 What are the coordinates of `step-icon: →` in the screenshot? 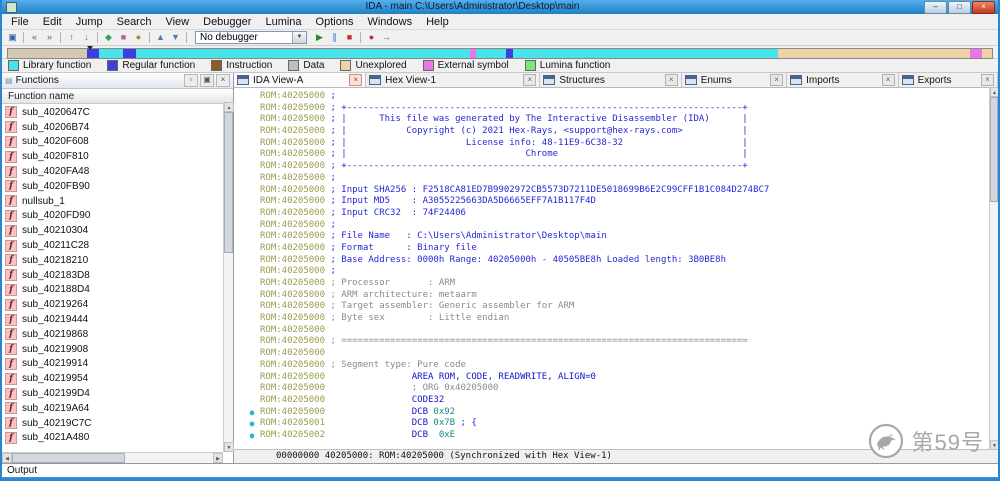 It's located at (386, 37).